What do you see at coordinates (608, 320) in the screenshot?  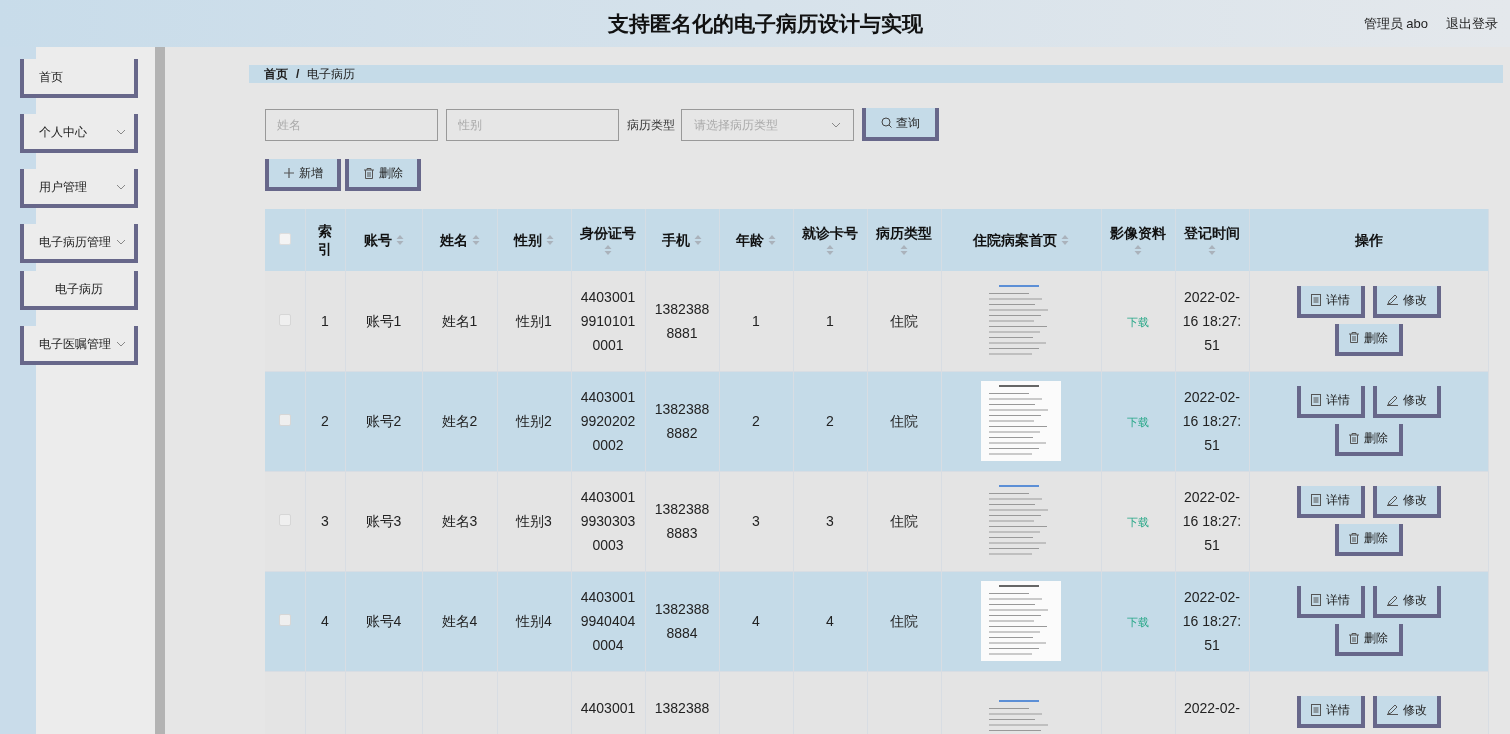 I see `table-cell: 440300199101010001` at bounding box center [608, 320].